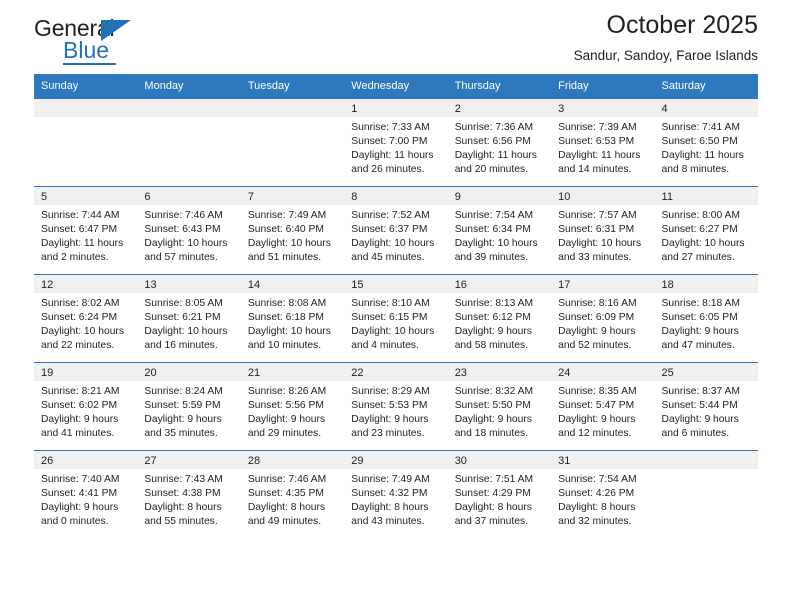 This screenshot has height=612, width=792. What do you see at coordinates (284, 258) in the screenshot?
I see `daylight-duration-line2: and 51 minutes.` at bounding box center [284, 258].